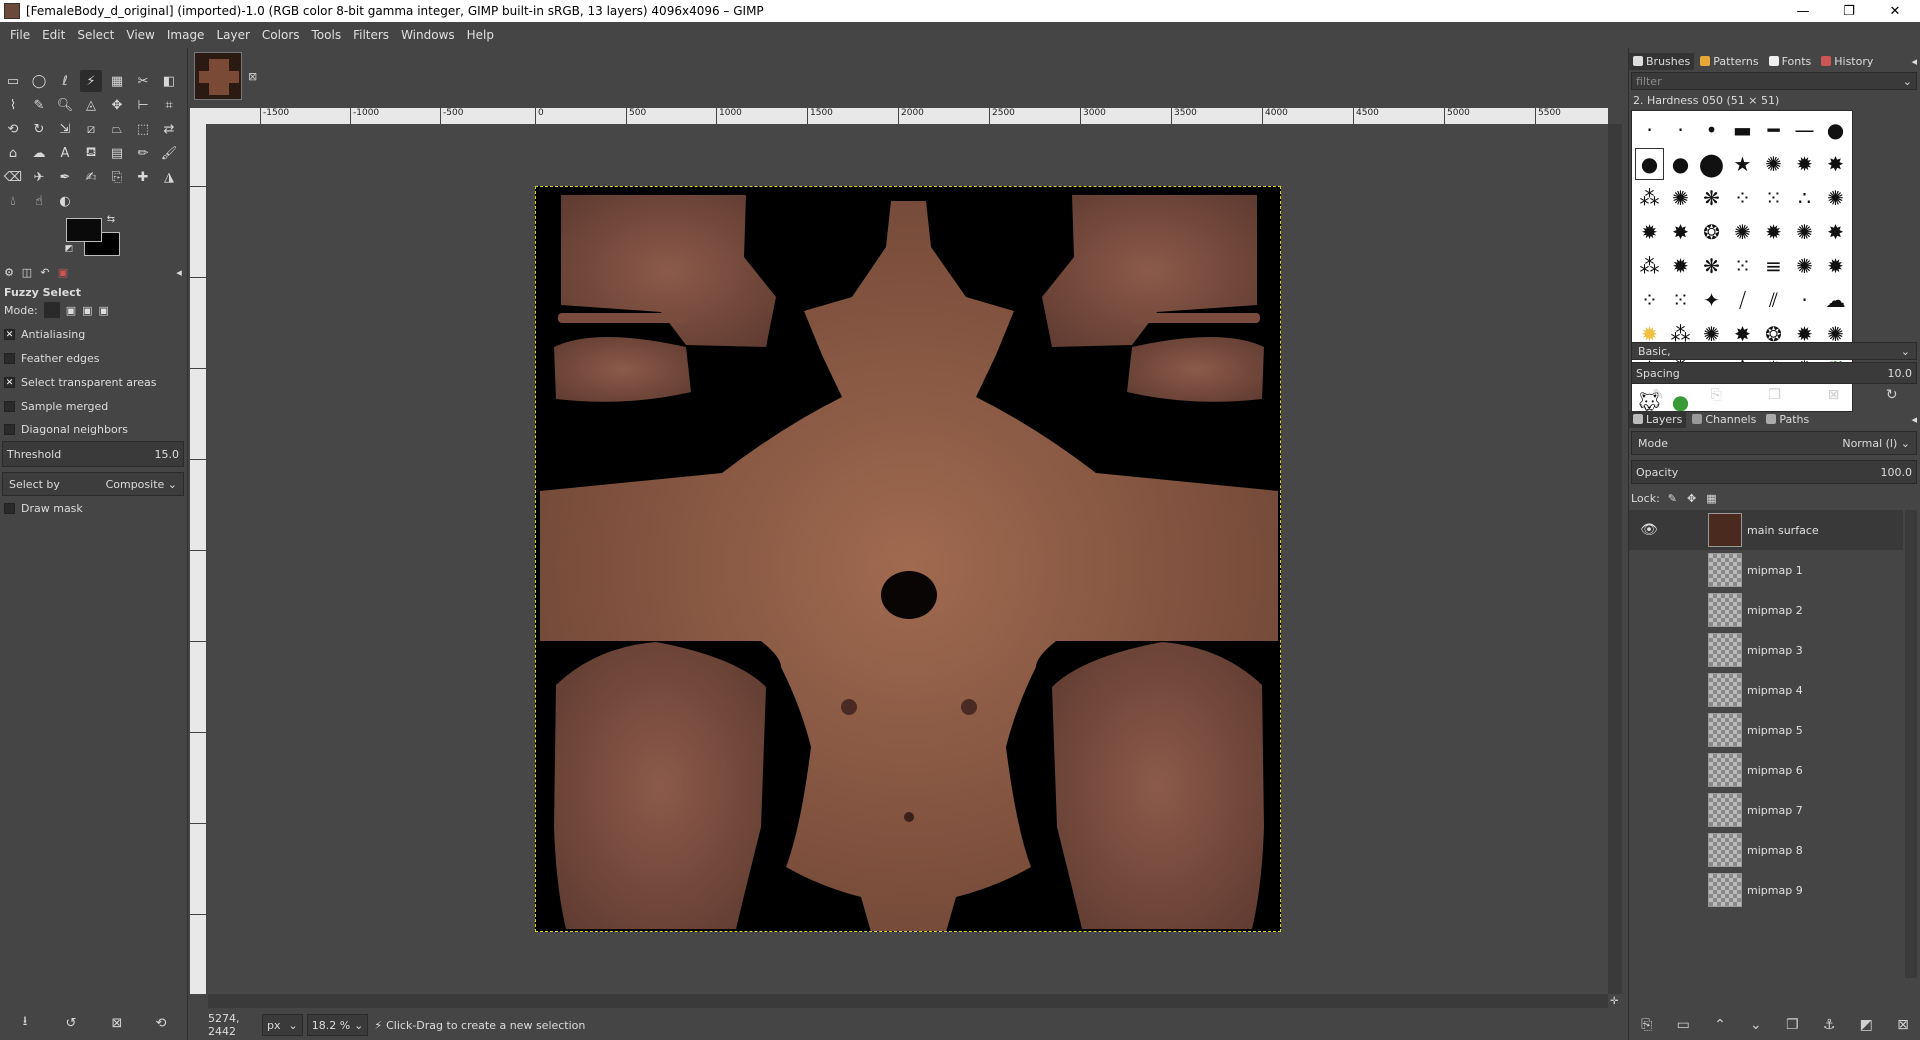  I want to click on fuzzy-select-icon: ⚡, so click(91, 81).